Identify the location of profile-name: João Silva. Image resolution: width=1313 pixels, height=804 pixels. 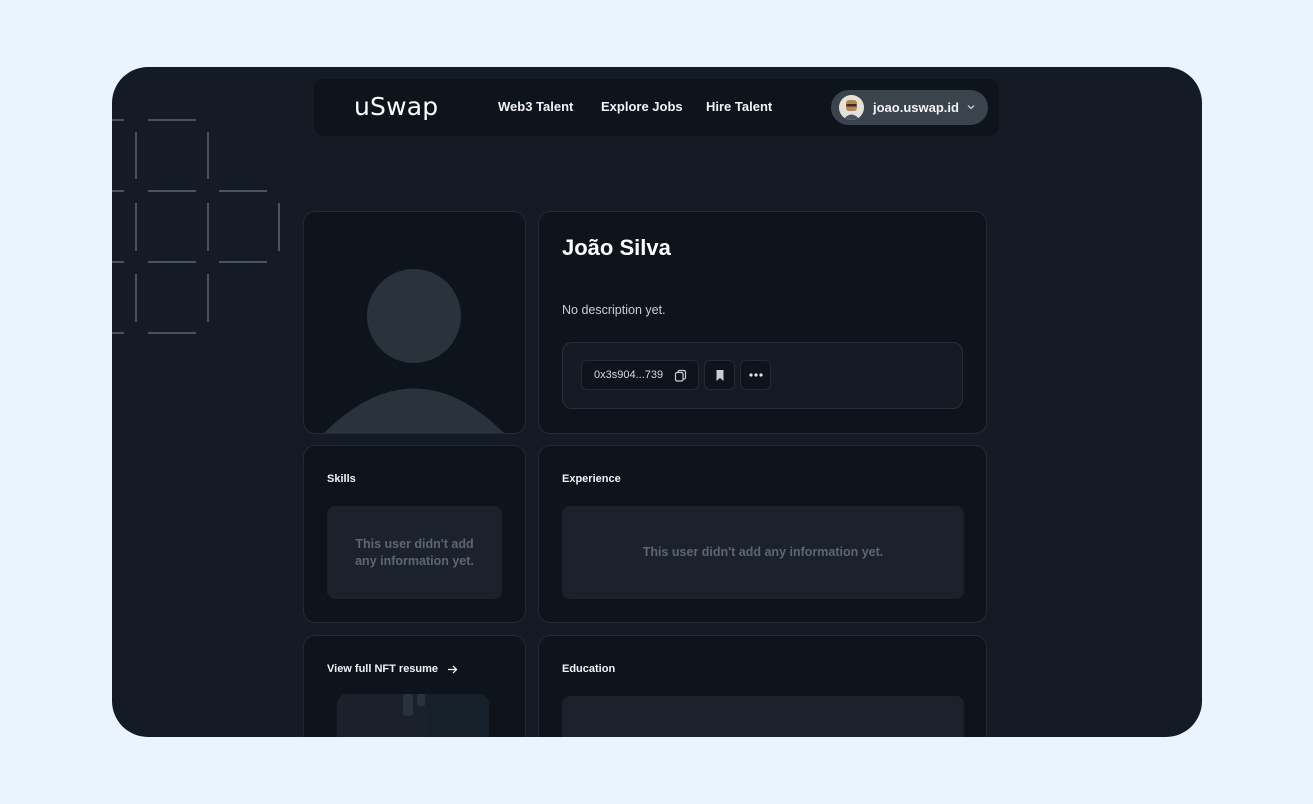
(616, 247).